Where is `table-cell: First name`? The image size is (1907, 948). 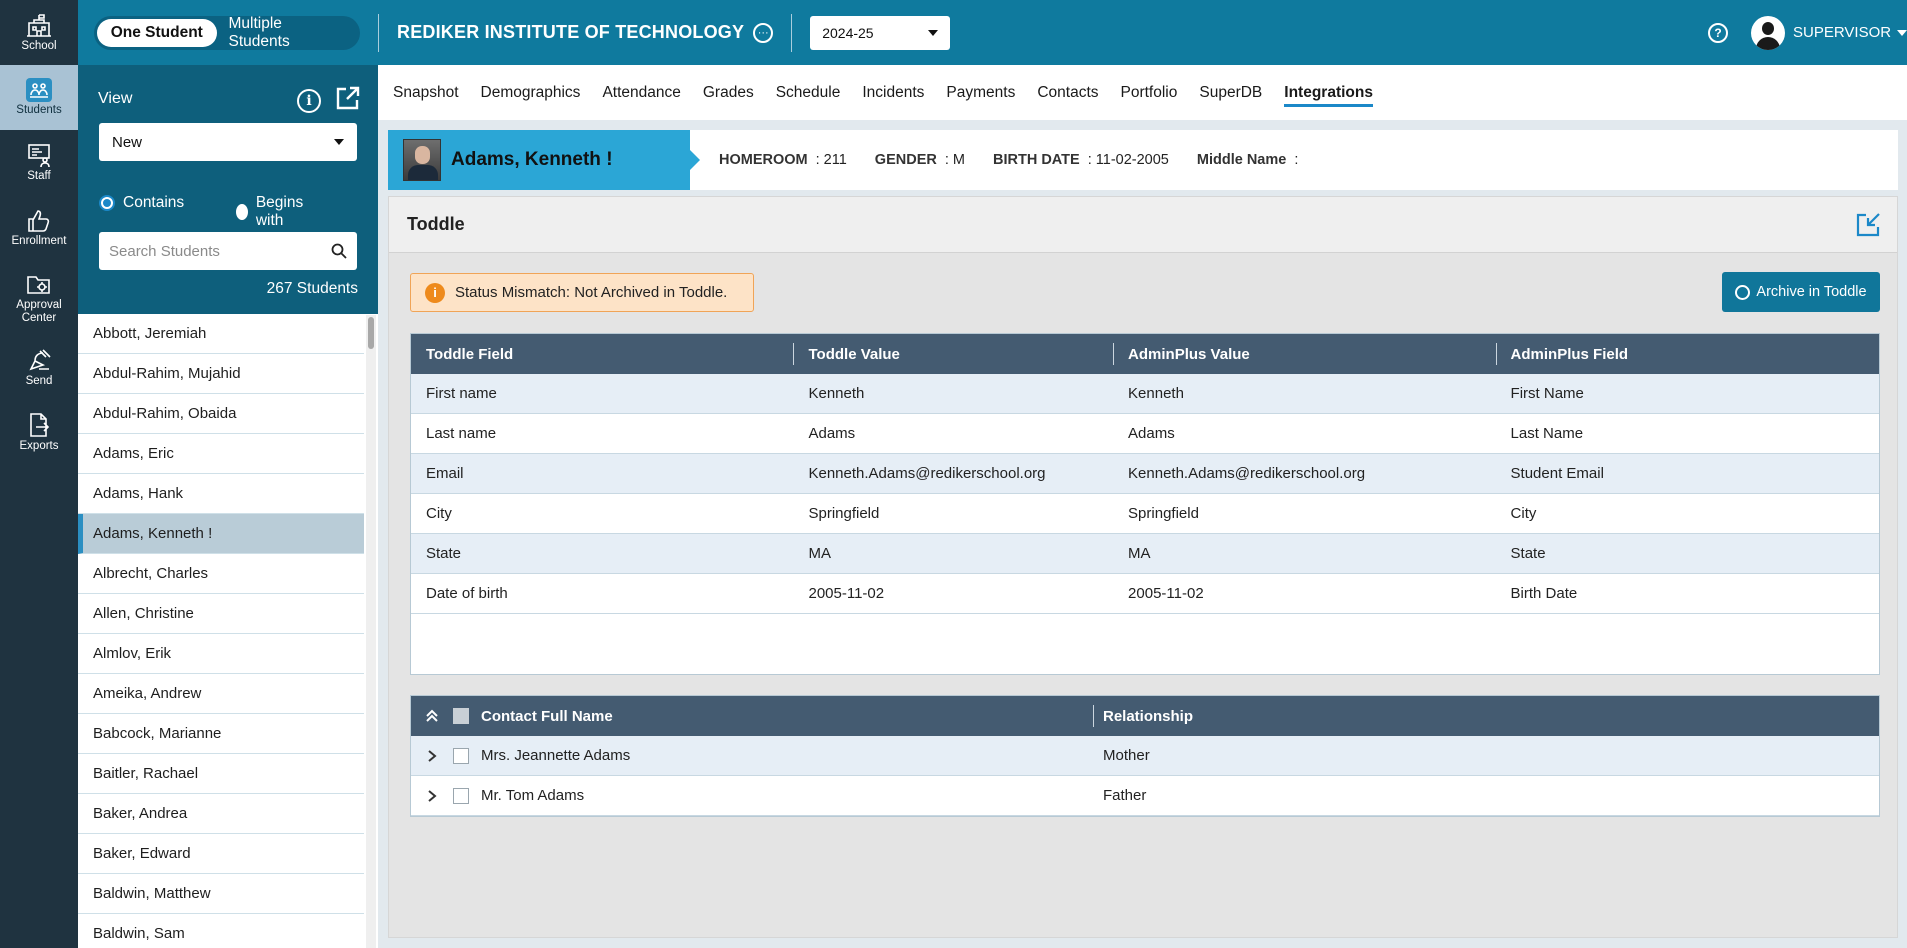
table-cell: First name is located at coordinates (461, 393).